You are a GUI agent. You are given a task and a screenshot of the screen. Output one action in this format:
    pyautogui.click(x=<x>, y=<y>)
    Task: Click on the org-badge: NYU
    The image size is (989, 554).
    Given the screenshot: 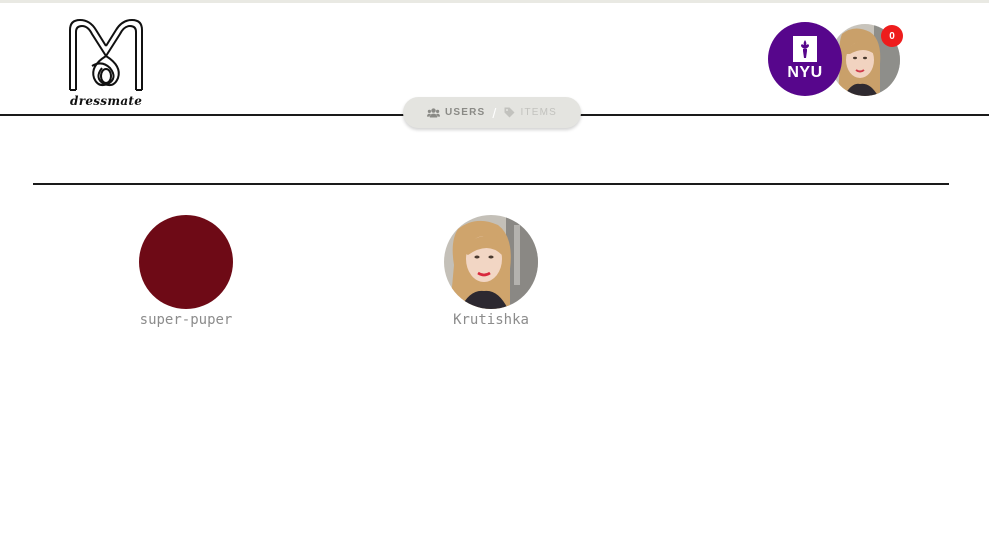 What is the action you would take?
    pyautogui.click(x=805, y=59)
    